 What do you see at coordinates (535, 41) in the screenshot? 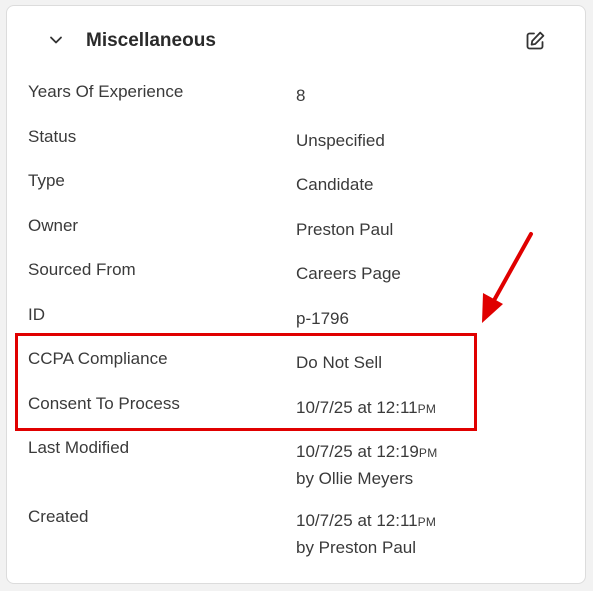
I see `edit-icon` at bounding box center [535, 41].